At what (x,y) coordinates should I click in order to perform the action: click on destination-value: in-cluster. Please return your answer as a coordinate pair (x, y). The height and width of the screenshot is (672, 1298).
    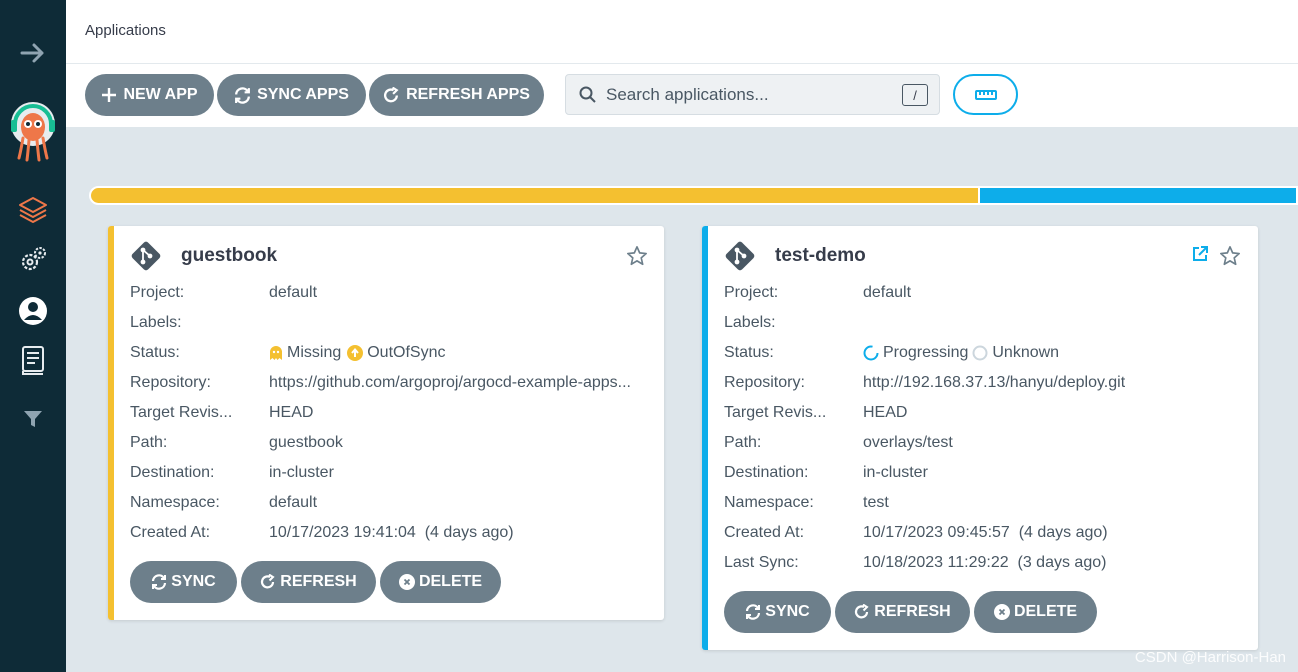
    Looking at the image, I should click on (301, 472).